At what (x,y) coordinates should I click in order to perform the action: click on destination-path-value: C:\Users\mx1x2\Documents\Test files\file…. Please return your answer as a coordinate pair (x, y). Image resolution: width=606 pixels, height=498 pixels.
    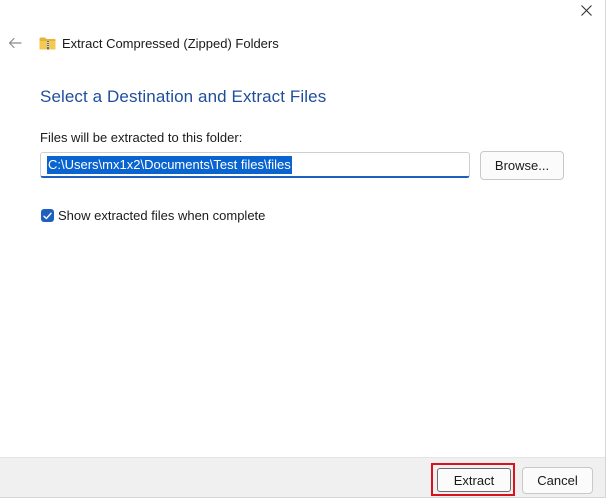
    Looking at the image, I should click on (169, 165).